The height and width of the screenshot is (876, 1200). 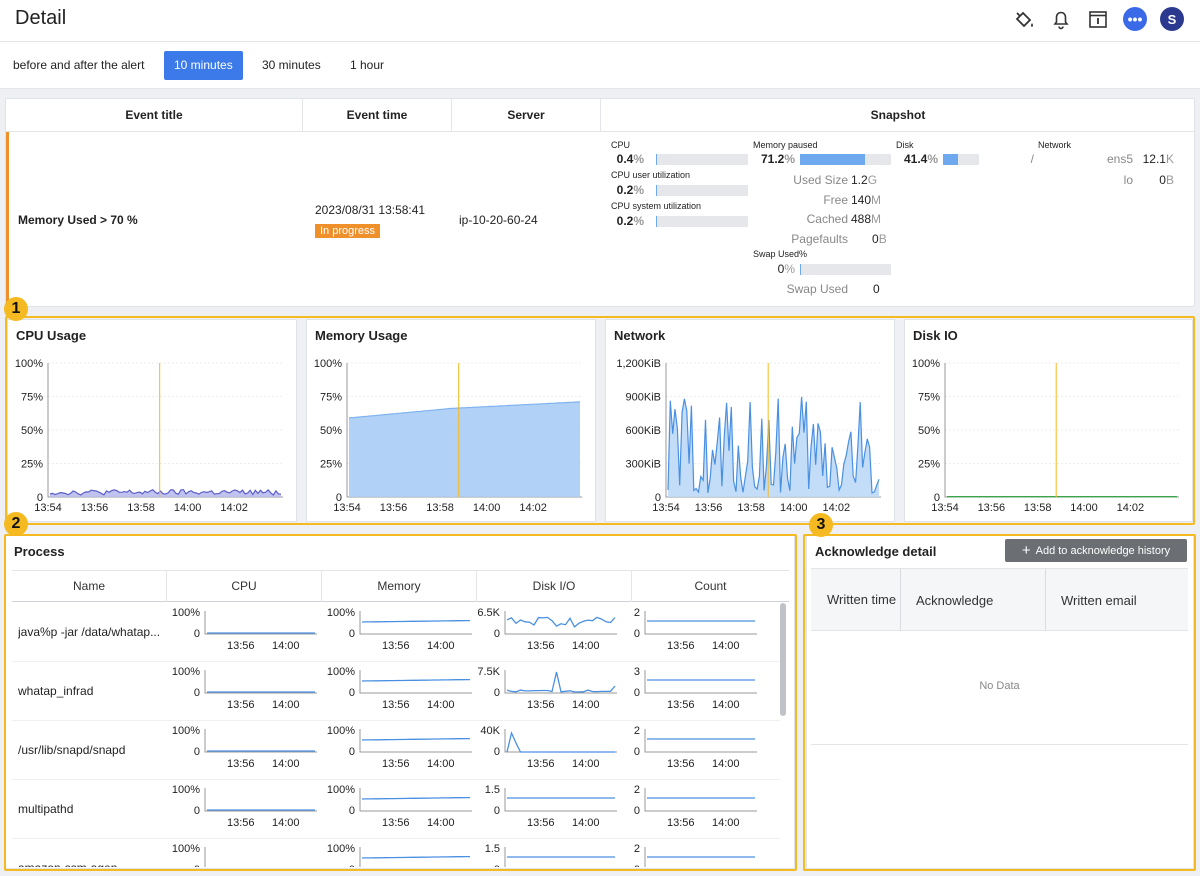 I want to click on marker-3: 3, so click(x=821, y=525).